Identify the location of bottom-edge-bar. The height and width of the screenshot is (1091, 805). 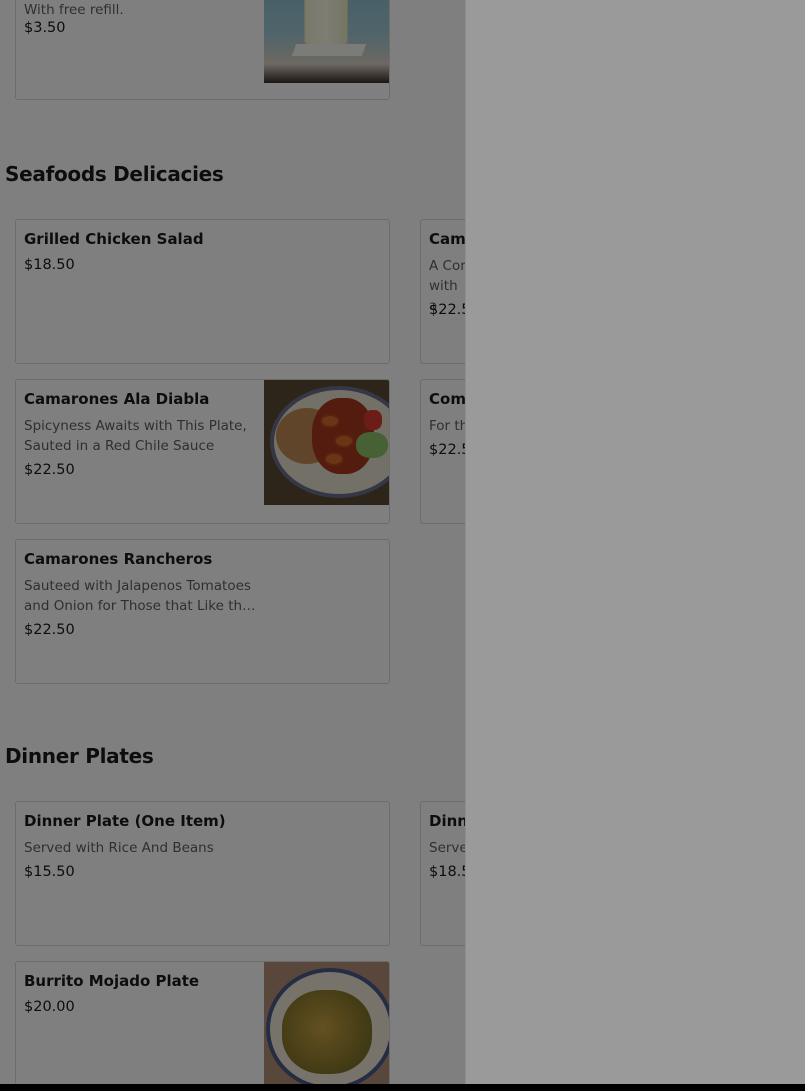
(402, 1087).